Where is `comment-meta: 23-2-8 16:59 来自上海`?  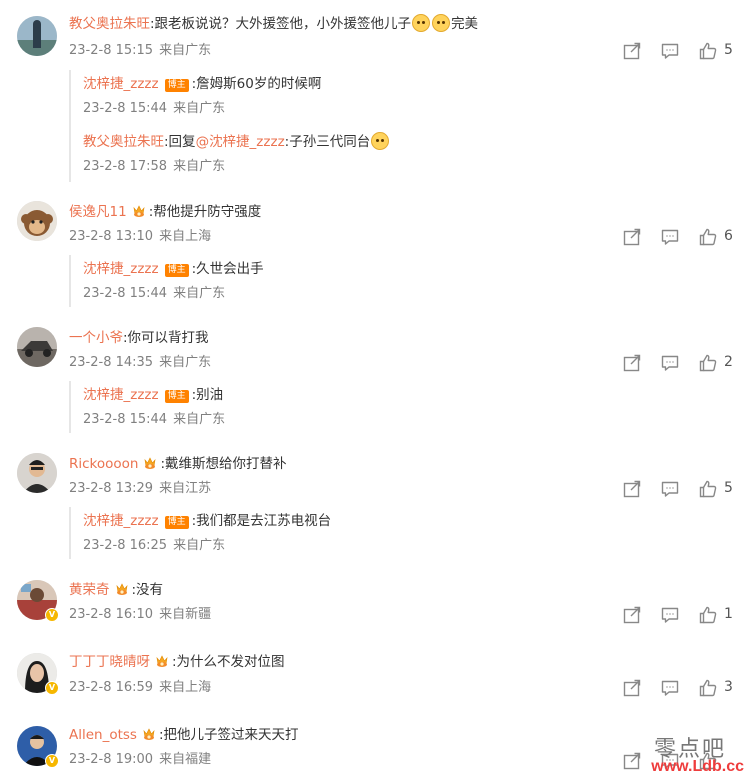
comment-meta: 23-2-8 16:59 来自上海 is located at coordinates (140, 688).